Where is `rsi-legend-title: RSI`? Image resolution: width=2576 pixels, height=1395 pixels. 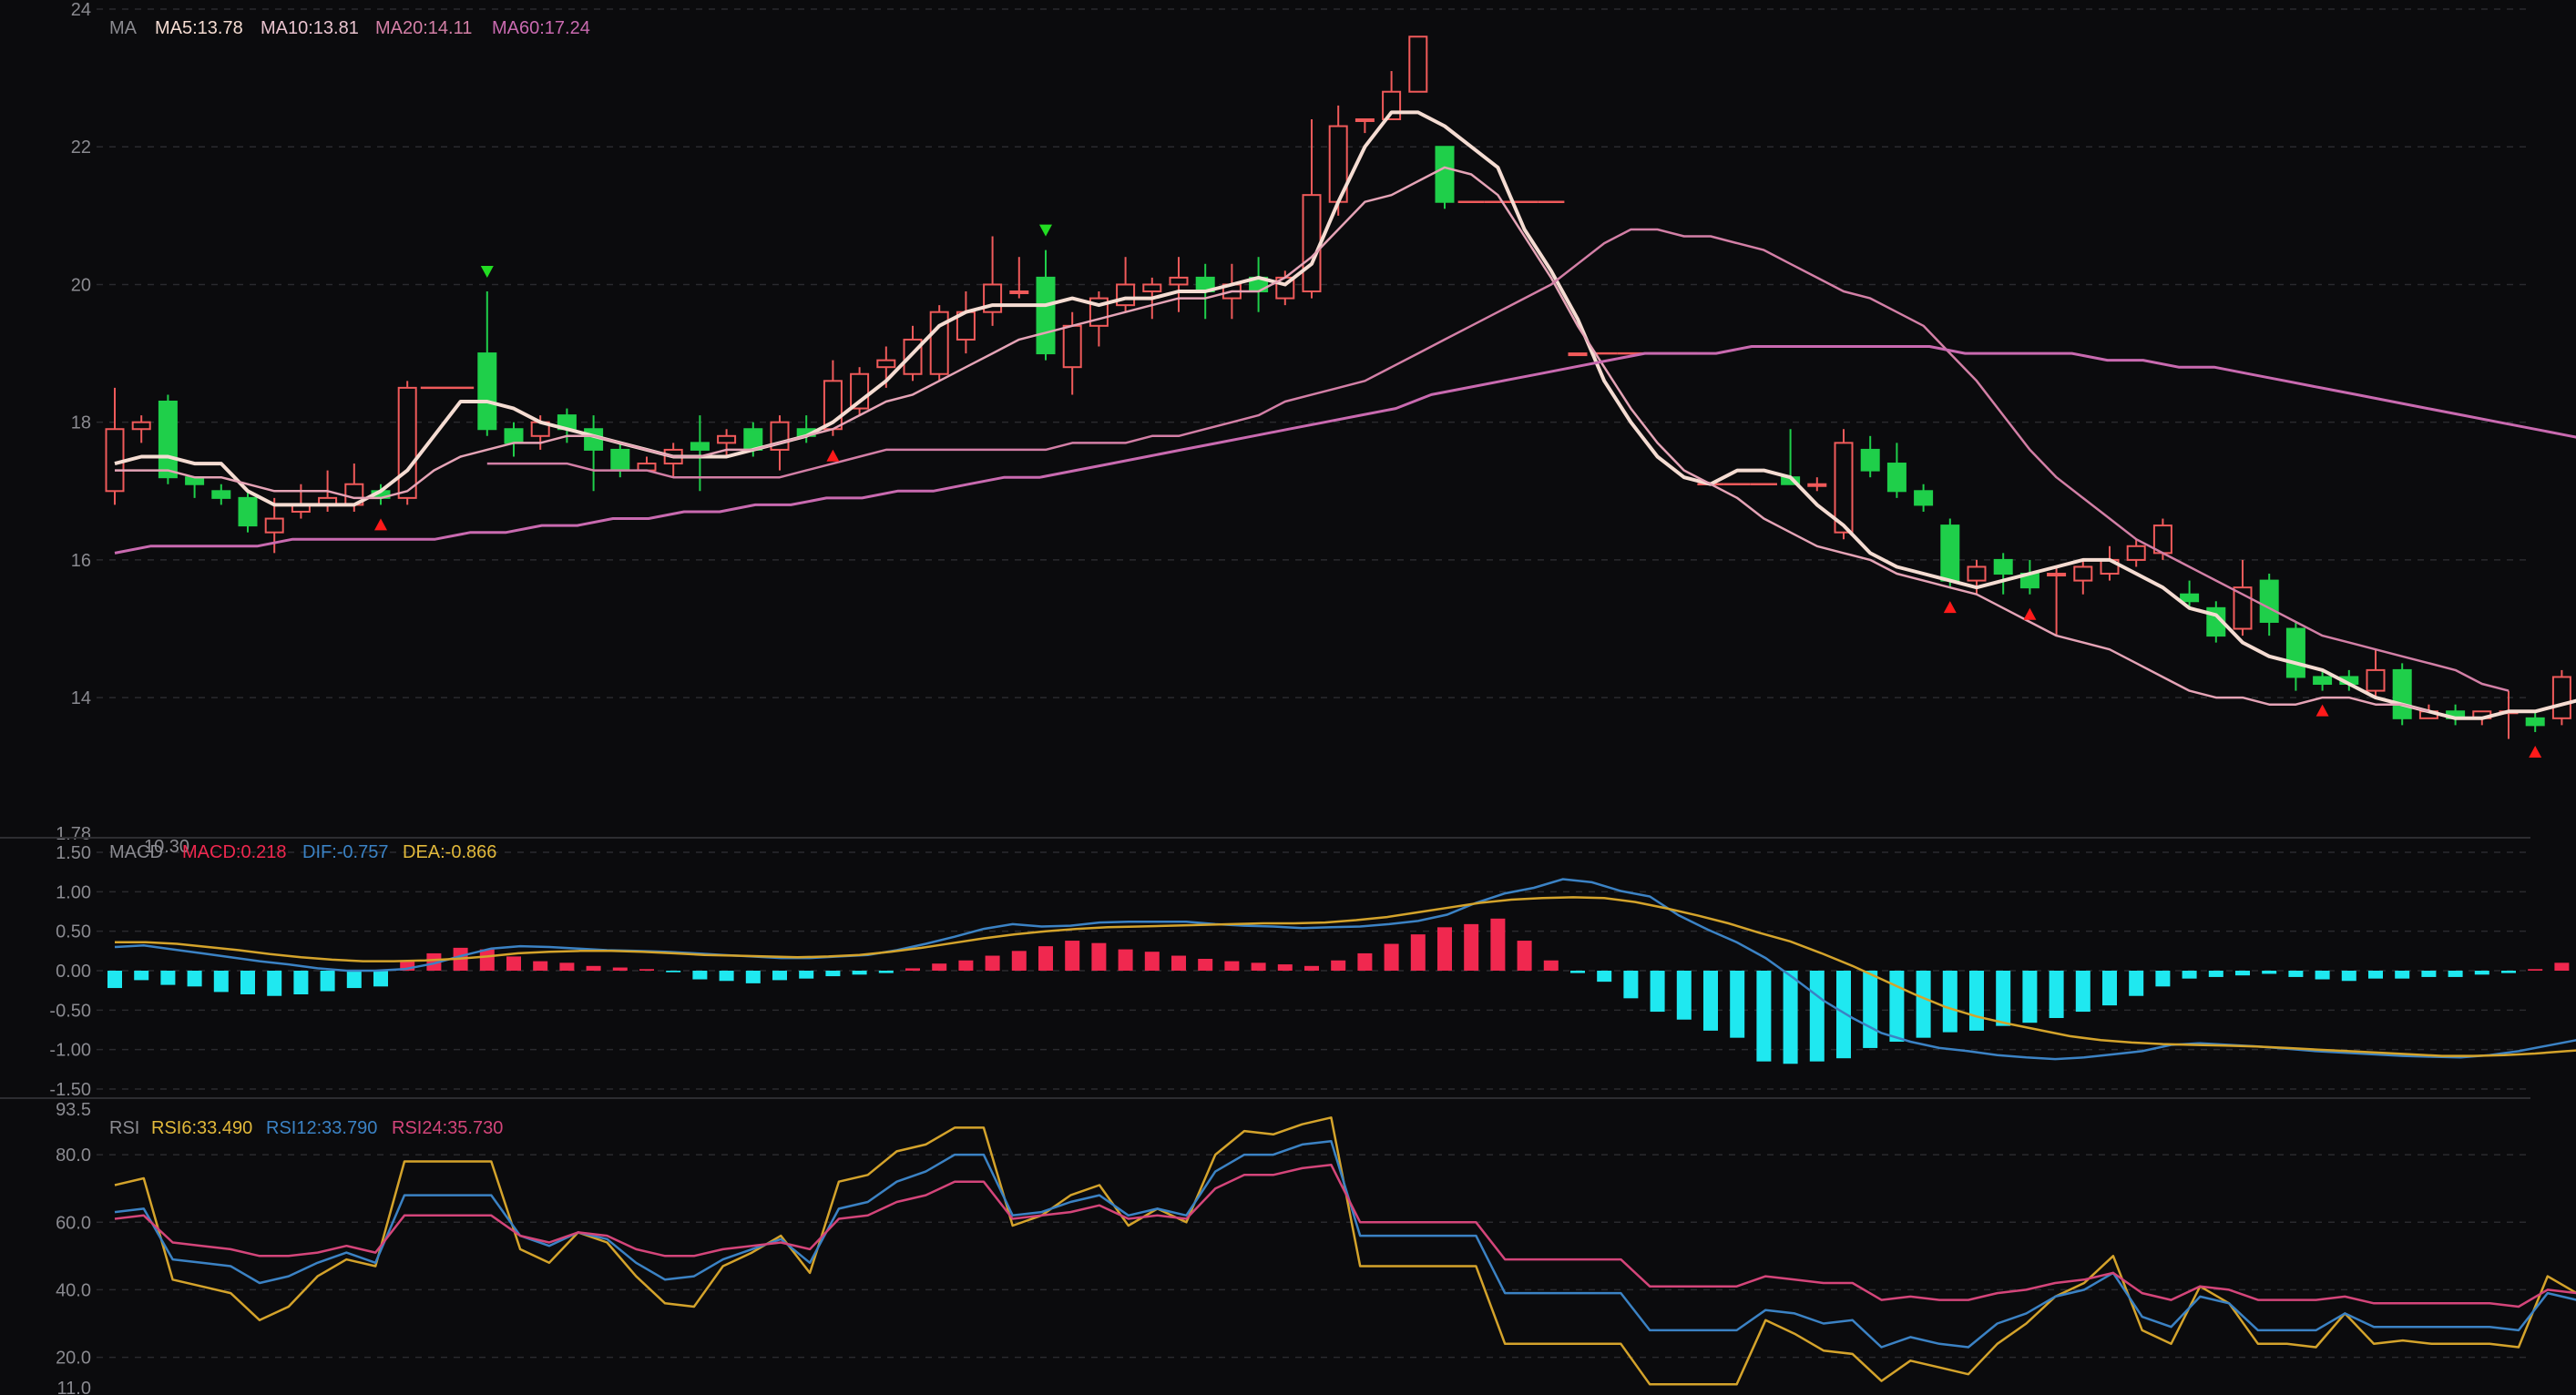 rsi-legend-title: RSI is located at coordinates (124, 1128).